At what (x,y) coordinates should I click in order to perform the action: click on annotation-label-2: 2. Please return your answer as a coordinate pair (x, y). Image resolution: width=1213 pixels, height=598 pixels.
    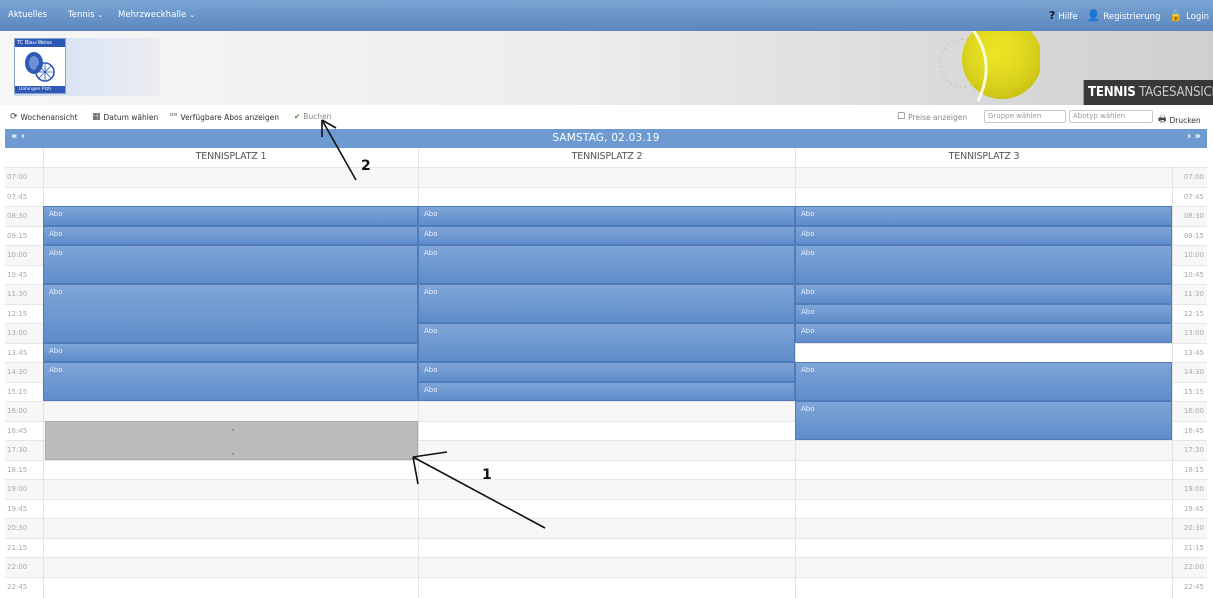
    Looking at the image, I should click on (366, 166).